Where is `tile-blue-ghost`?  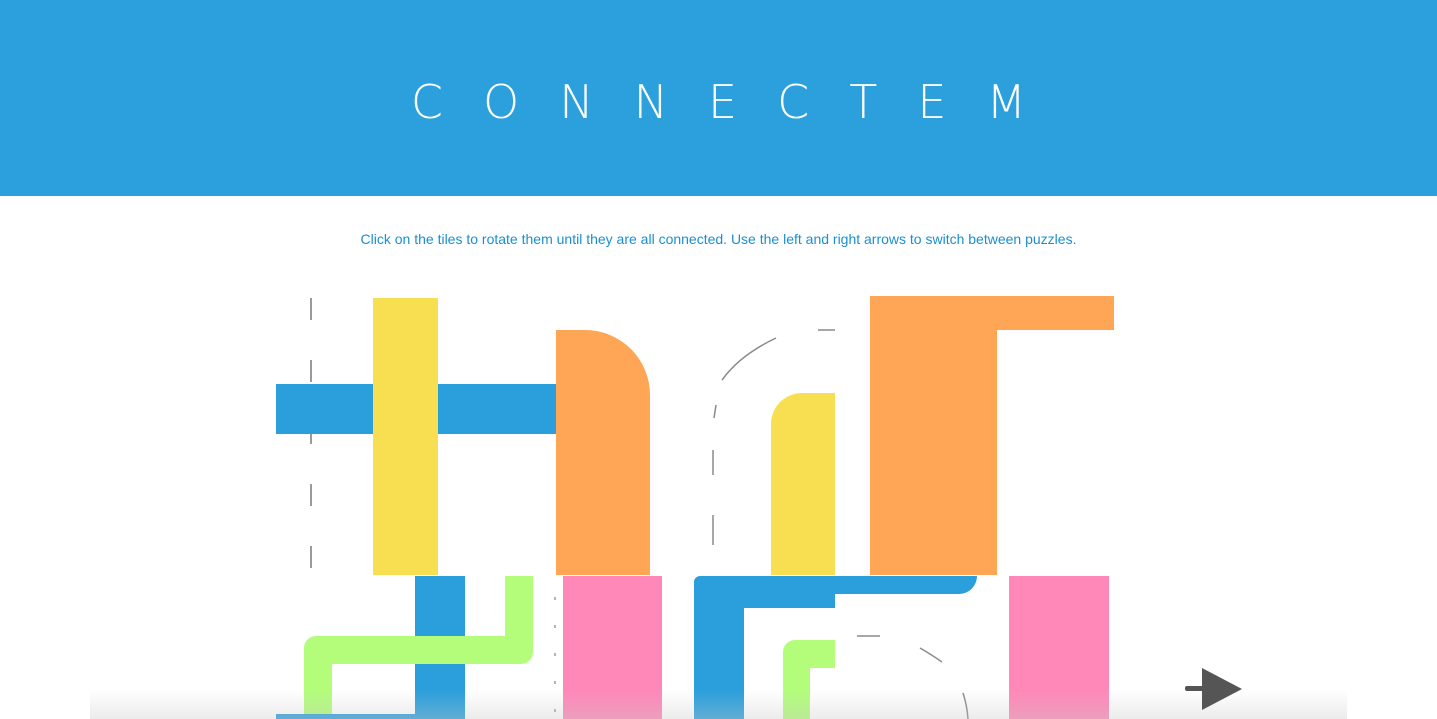 tile-blue-ghost is located at coordinates (906, 647).